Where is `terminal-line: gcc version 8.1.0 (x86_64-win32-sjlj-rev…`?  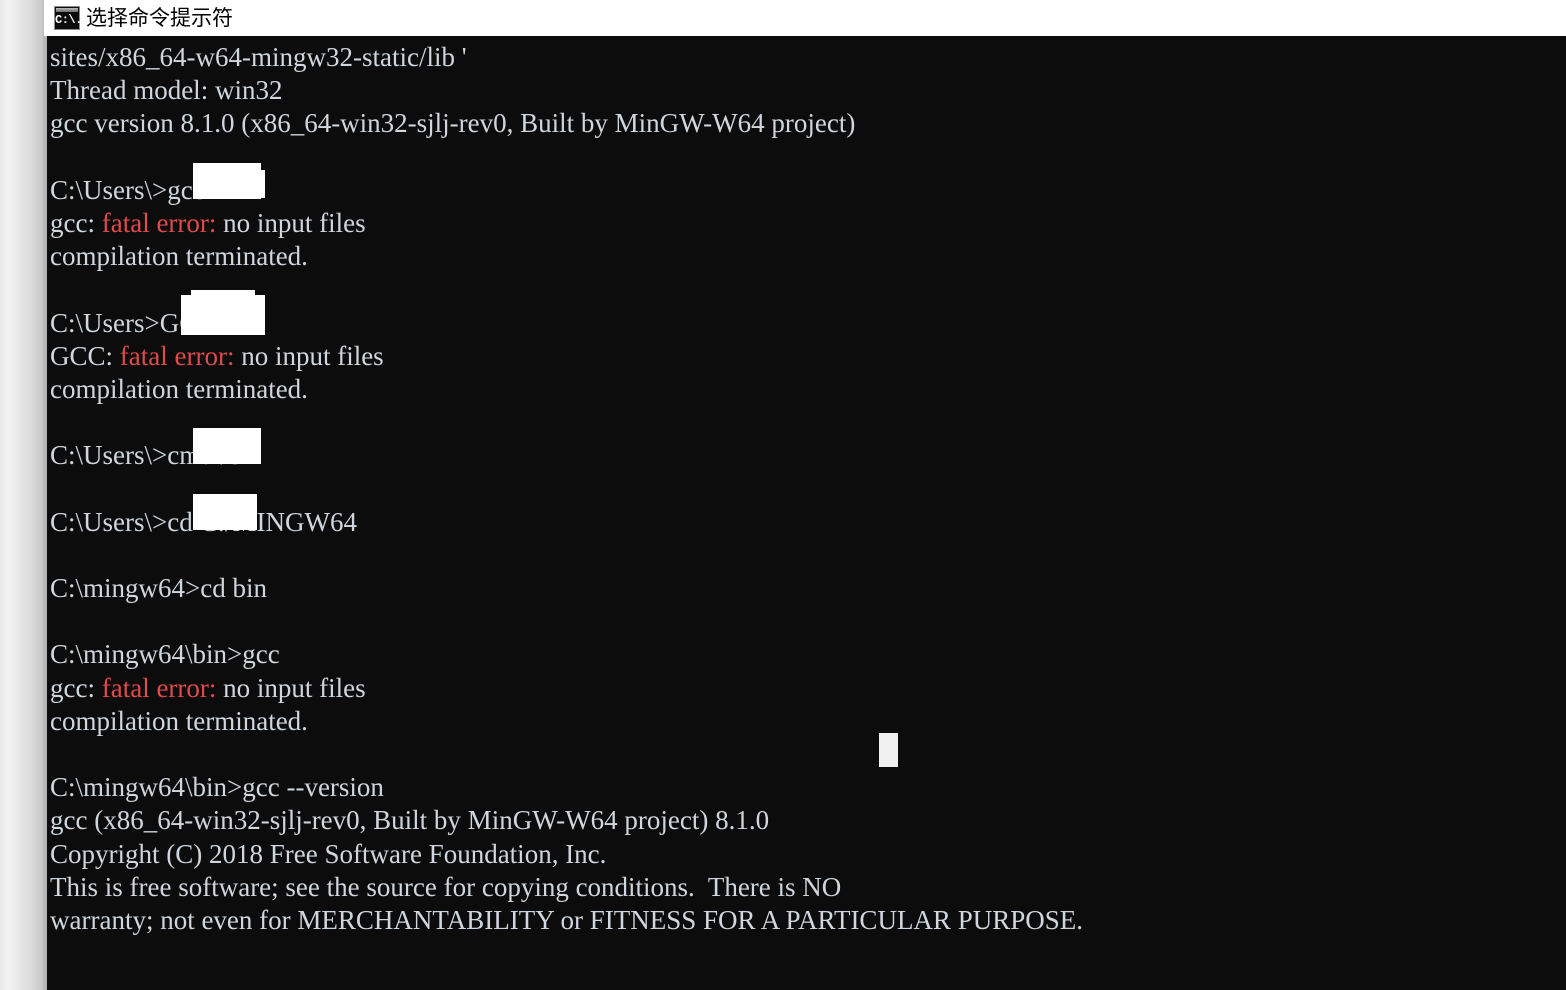 terminal-line: gcc version 8.1.0 (x86_64-win32-sjlj-rev… is located at coordinates (453, 123).